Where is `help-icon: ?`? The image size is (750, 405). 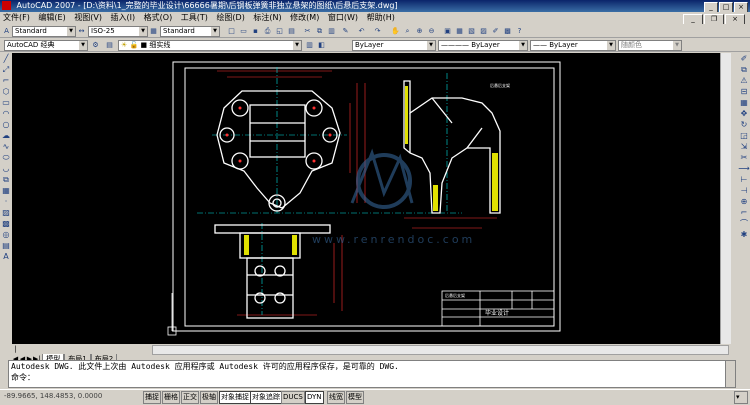 help-icon: ? is located at coordinates (519, 31).